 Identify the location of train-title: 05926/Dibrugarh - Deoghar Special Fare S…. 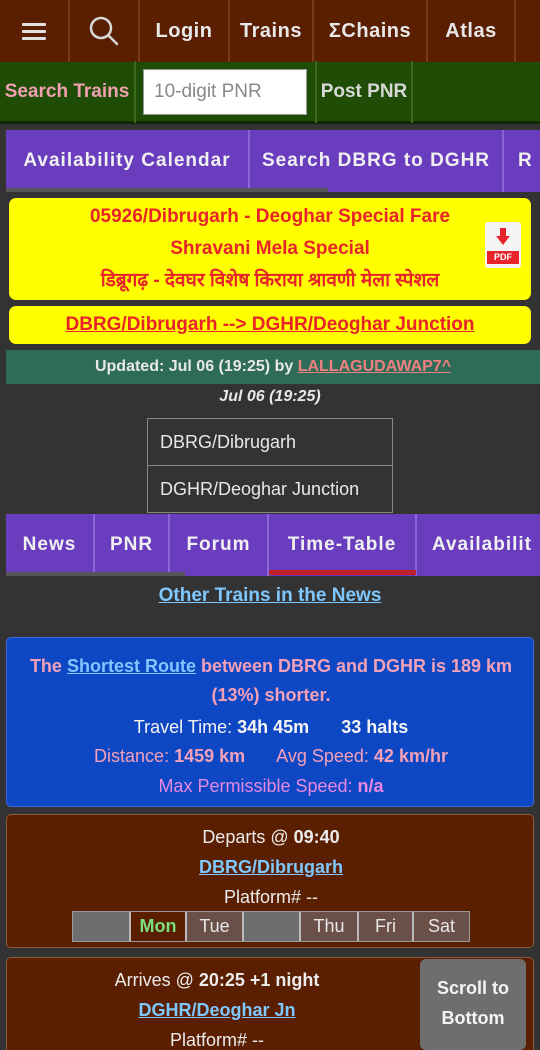
(270, 249).